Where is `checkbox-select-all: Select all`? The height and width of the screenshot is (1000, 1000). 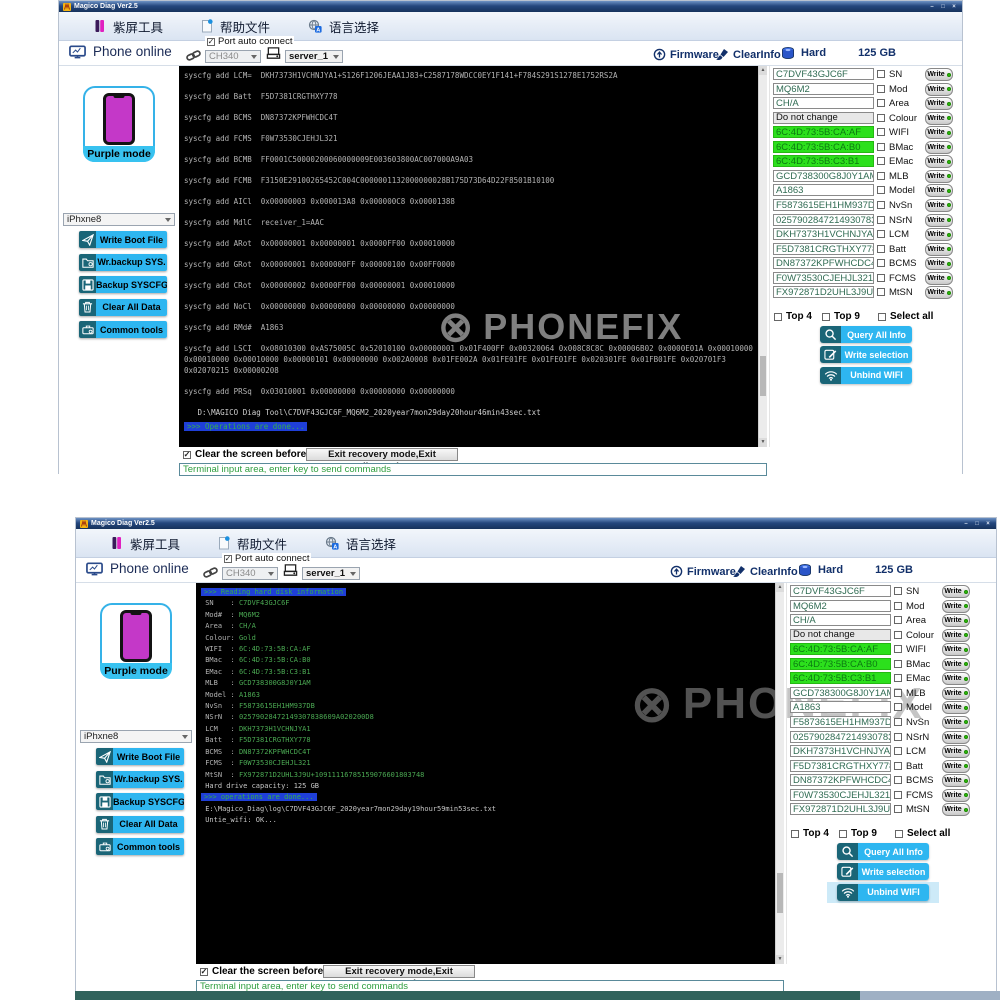 checkbox-select-all: Select all is located at coordinates (905, 316).